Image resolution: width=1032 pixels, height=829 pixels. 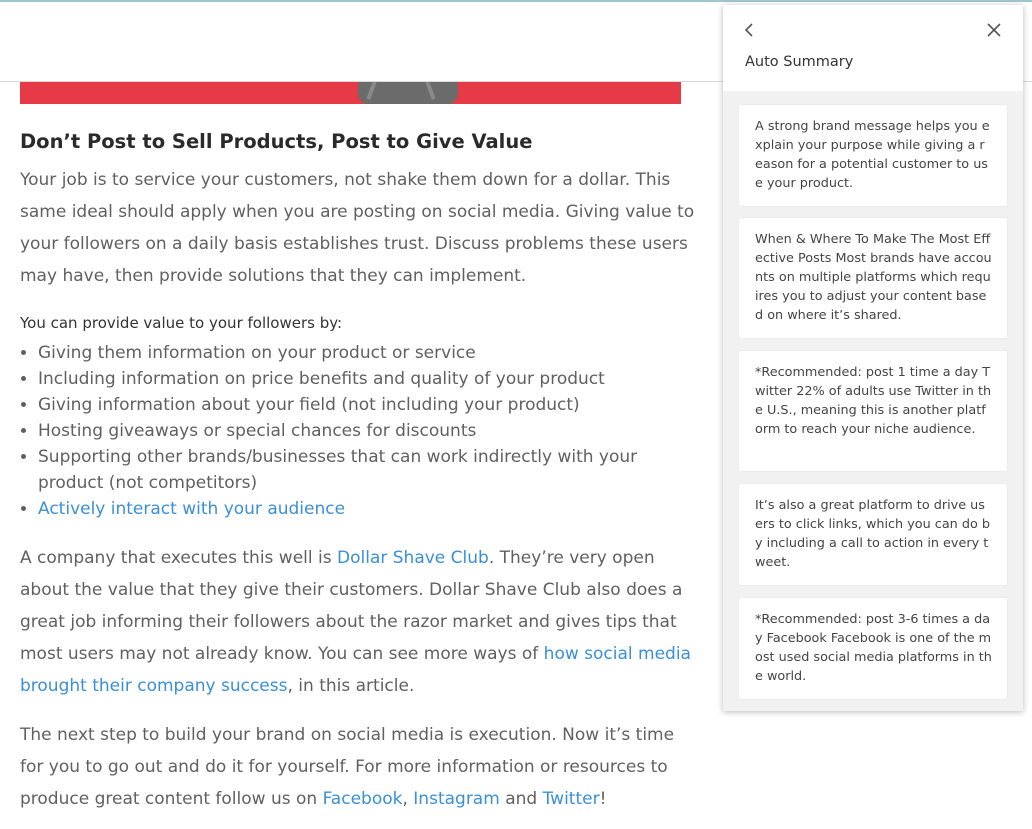 I want to click on close-icon, so click(x=994, y=30).